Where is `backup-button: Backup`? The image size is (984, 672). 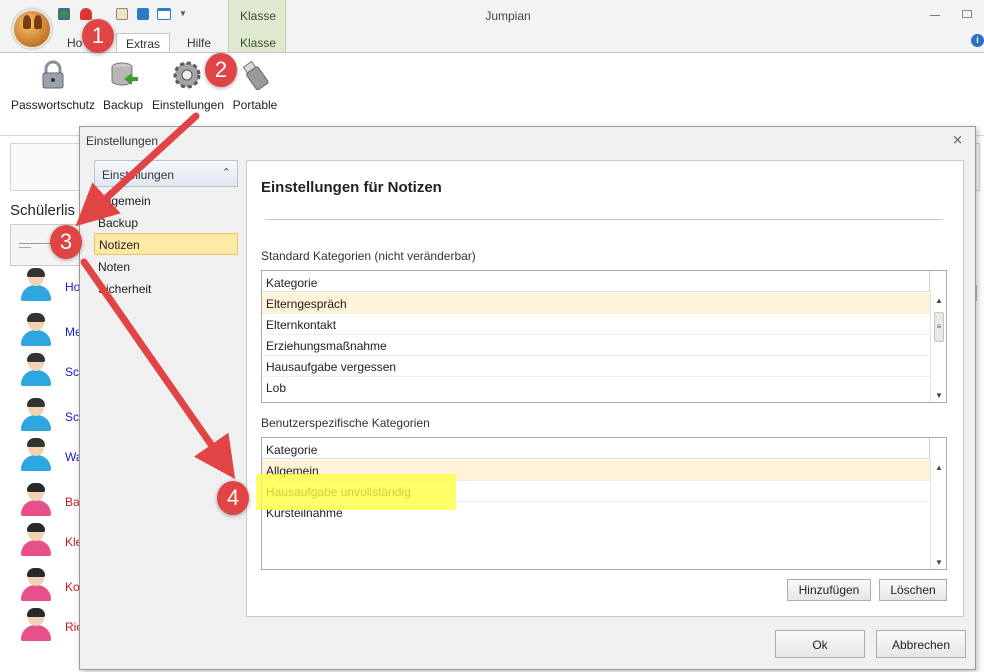
backup-button: Backup is located at coordinates (123, 86).